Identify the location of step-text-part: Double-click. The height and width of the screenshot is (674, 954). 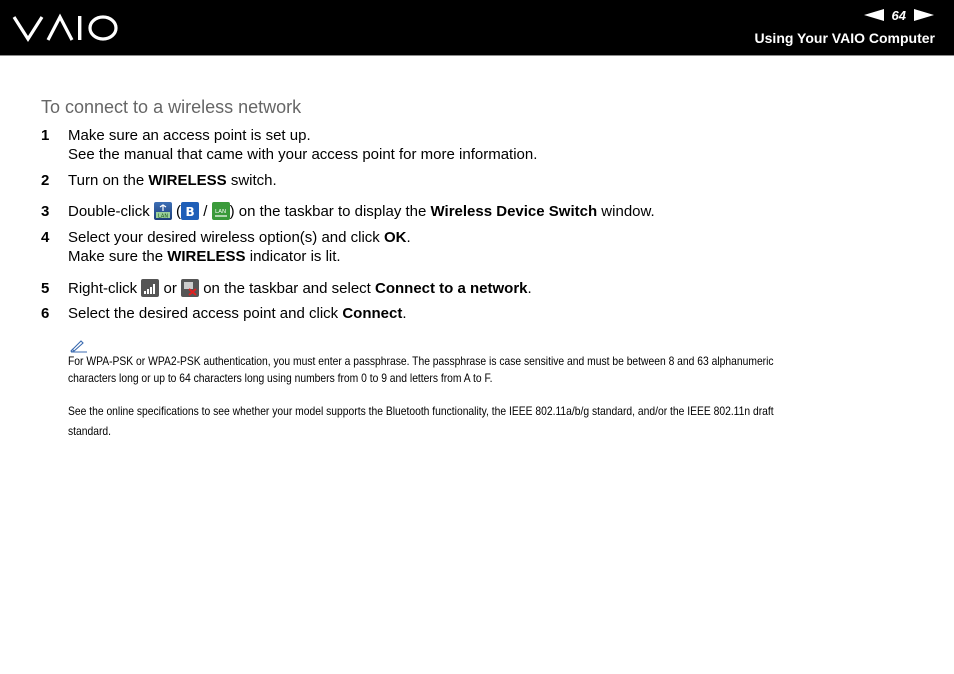
(111, 211).